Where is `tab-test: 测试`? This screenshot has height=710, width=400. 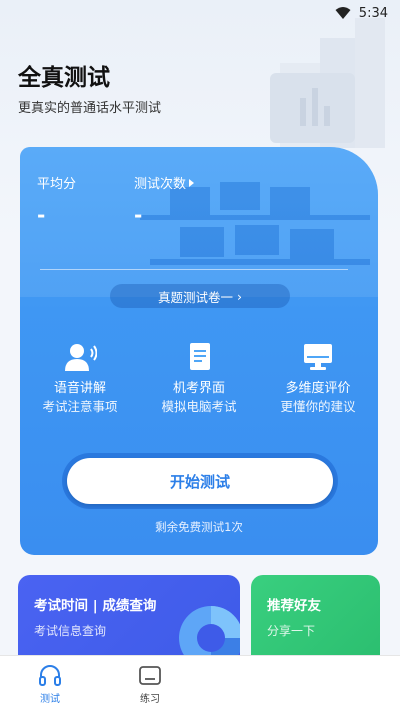
tab-test: 测试 is located at coordinates (50, 683).